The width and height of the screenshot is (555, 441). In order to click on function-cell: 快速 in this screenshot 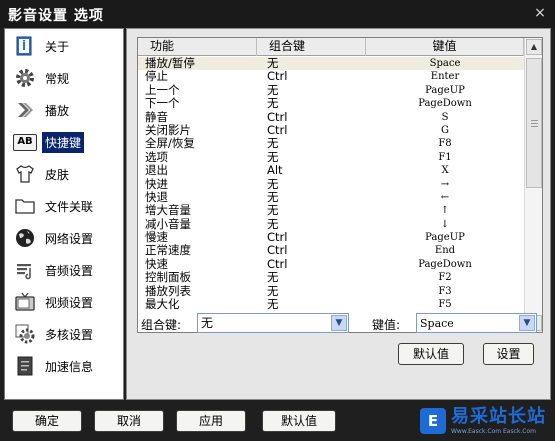, I will do `click(156, 263)`.